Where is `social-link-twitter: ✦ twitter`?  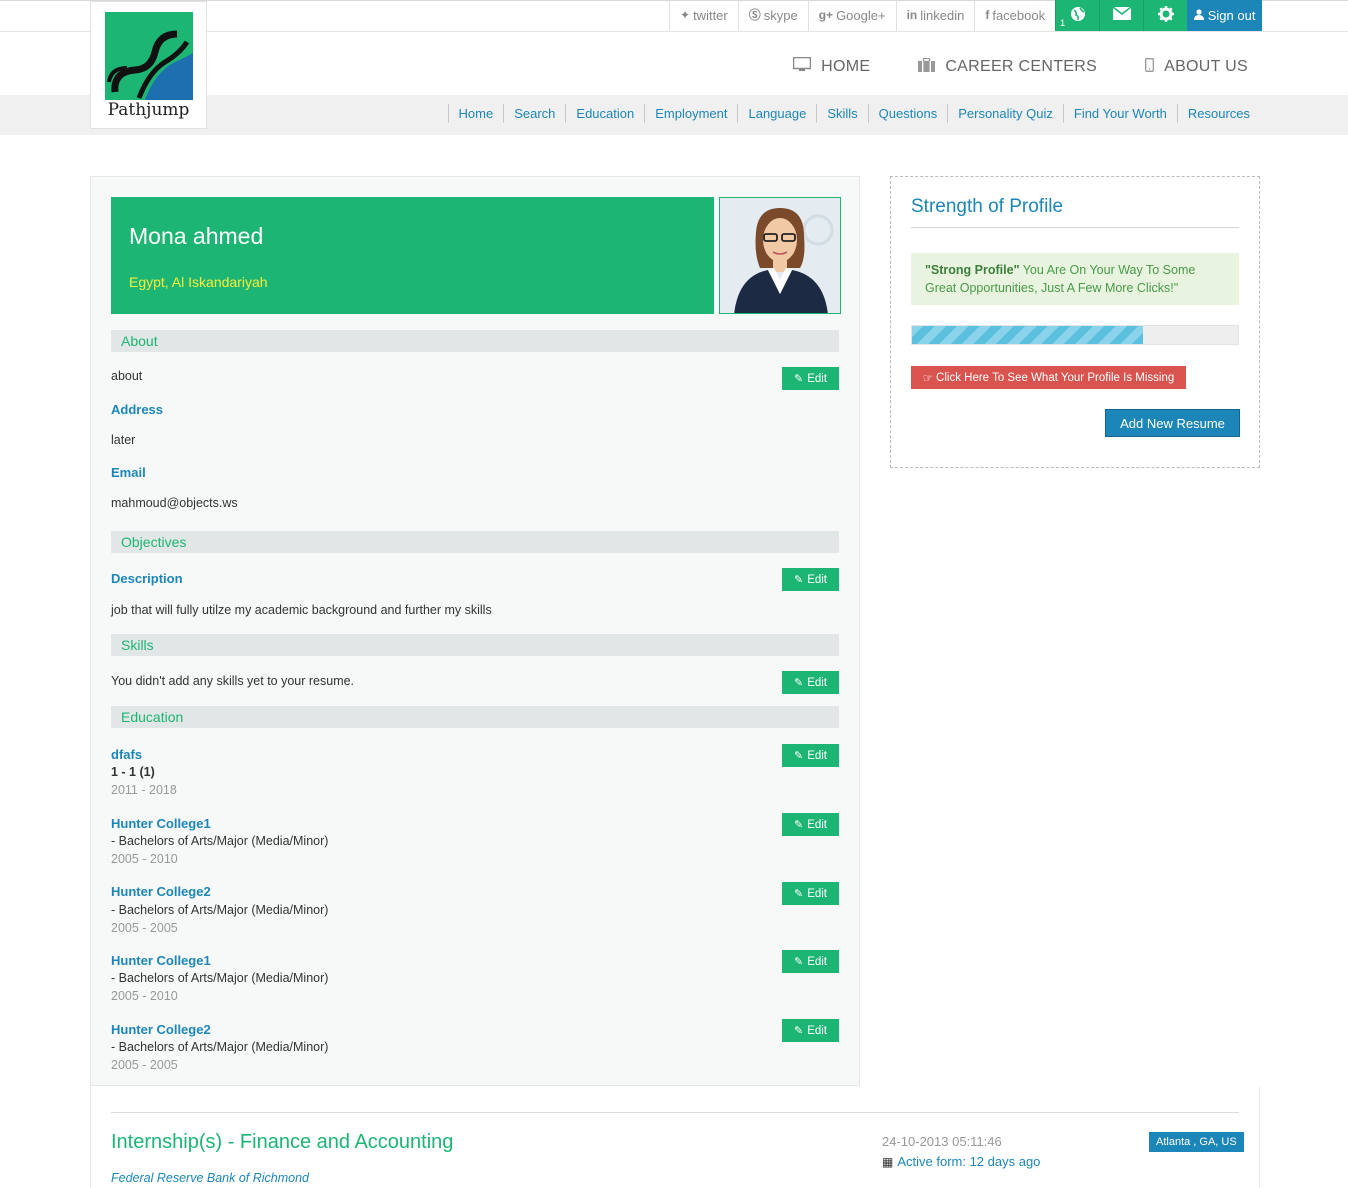 social-link-twitter: ✦ twitter is located at coordinates (703, 15).